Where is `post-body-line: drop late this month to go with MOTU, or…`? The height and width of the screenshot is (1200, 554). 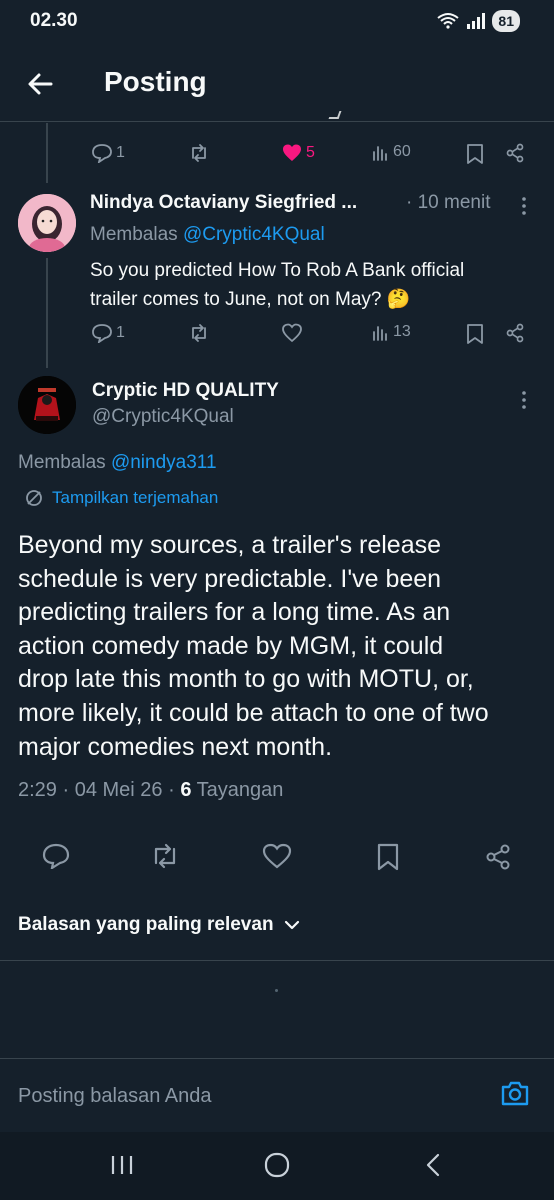 post-body-line: drop late this month to go with MOTU, or… is located at coordinates (246, 679).